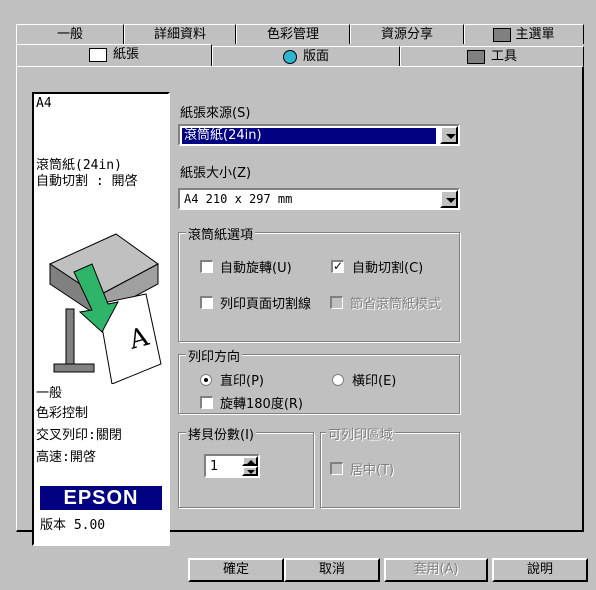  I want to click on ok-button: 確定, so click(236, 570).